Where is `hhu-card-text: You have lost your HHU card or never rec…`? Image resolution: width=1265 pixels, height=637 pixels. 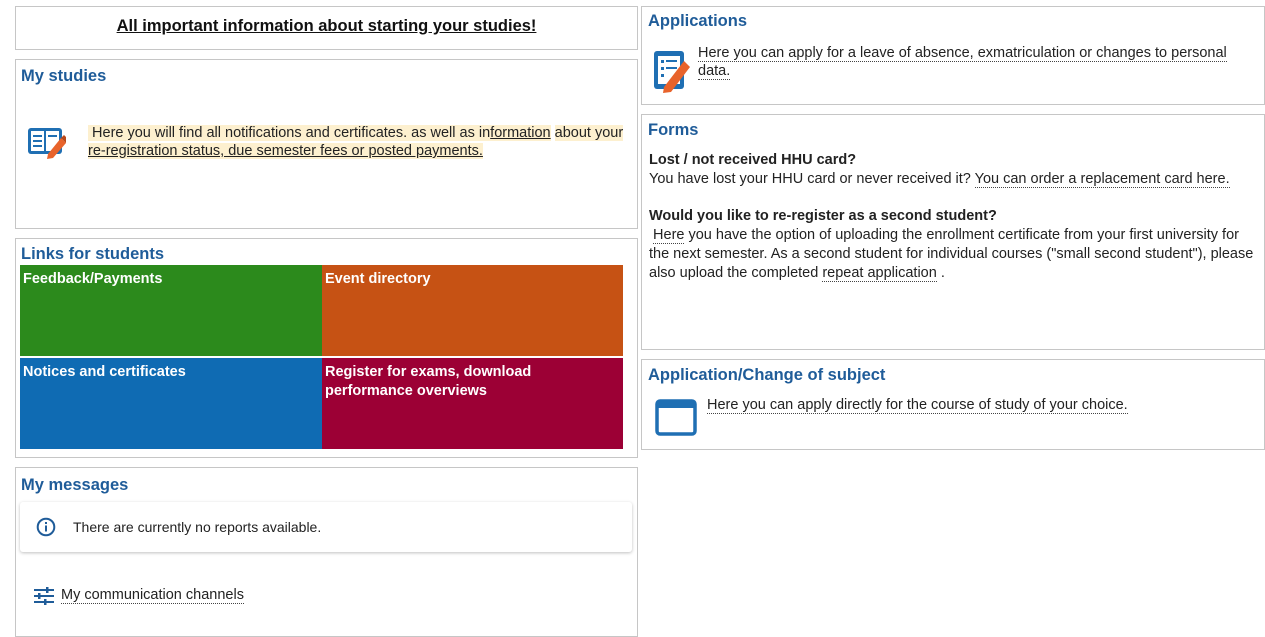
hhu-card-text: You have lost your HHU card or never rec… is located at coordinates (954, 179).